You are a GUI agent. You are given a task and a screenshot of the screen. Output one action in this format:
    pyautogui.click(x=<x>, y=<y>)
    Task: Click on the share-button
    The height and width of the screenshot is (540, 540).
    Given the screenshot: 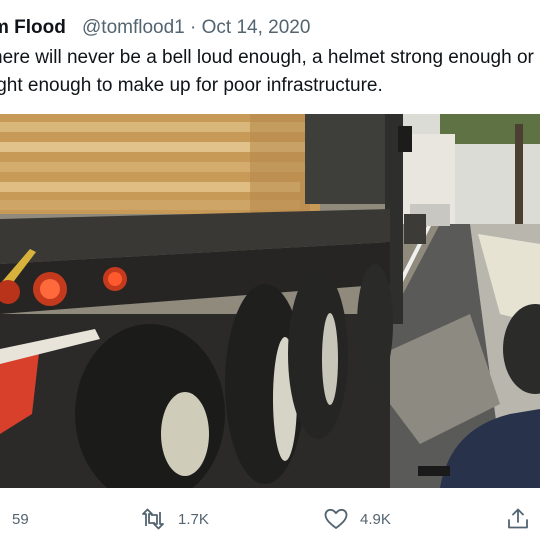 What is the action you would take?
    pyautogui.click(x=518, y=519)
    